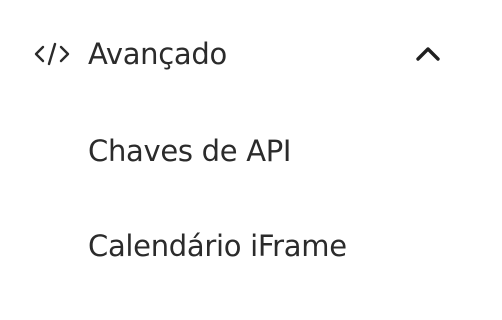  What do you see at coordinates (217, 246) in the screenshot?
I see `menu-item-calendar-iframe: Calendário iFrame` at bounding box center [217, 246].